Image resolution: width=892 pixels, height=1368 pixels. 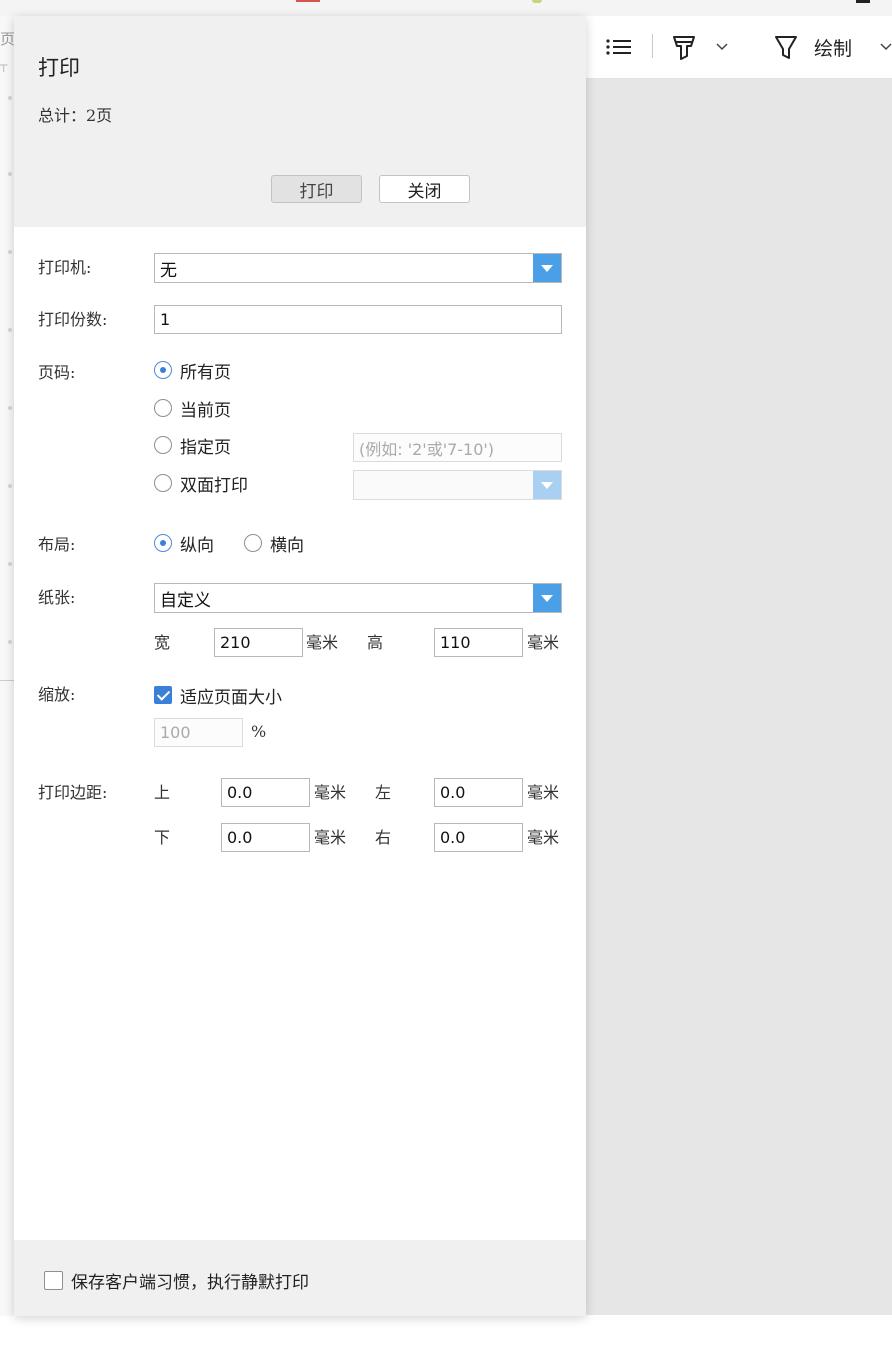 I want to click on margin-top-label: 上, so click(x=162, y=792).